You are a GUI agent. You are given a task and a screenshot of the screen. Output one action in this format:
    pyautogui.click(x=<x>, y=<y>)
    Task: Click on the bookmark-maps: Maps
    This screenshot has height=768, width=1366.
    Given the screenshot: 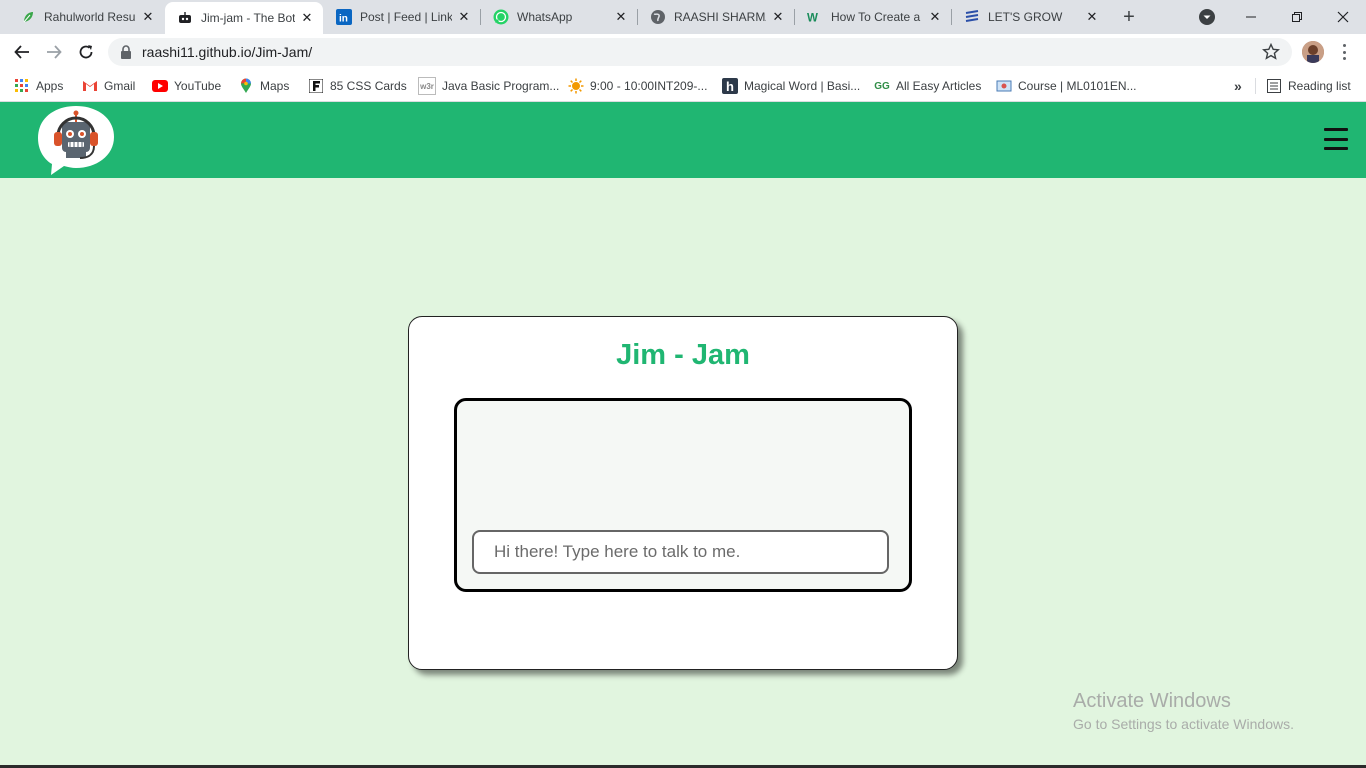 What is the action you would take?
    pyautogui.click(x=263, y=86)
    